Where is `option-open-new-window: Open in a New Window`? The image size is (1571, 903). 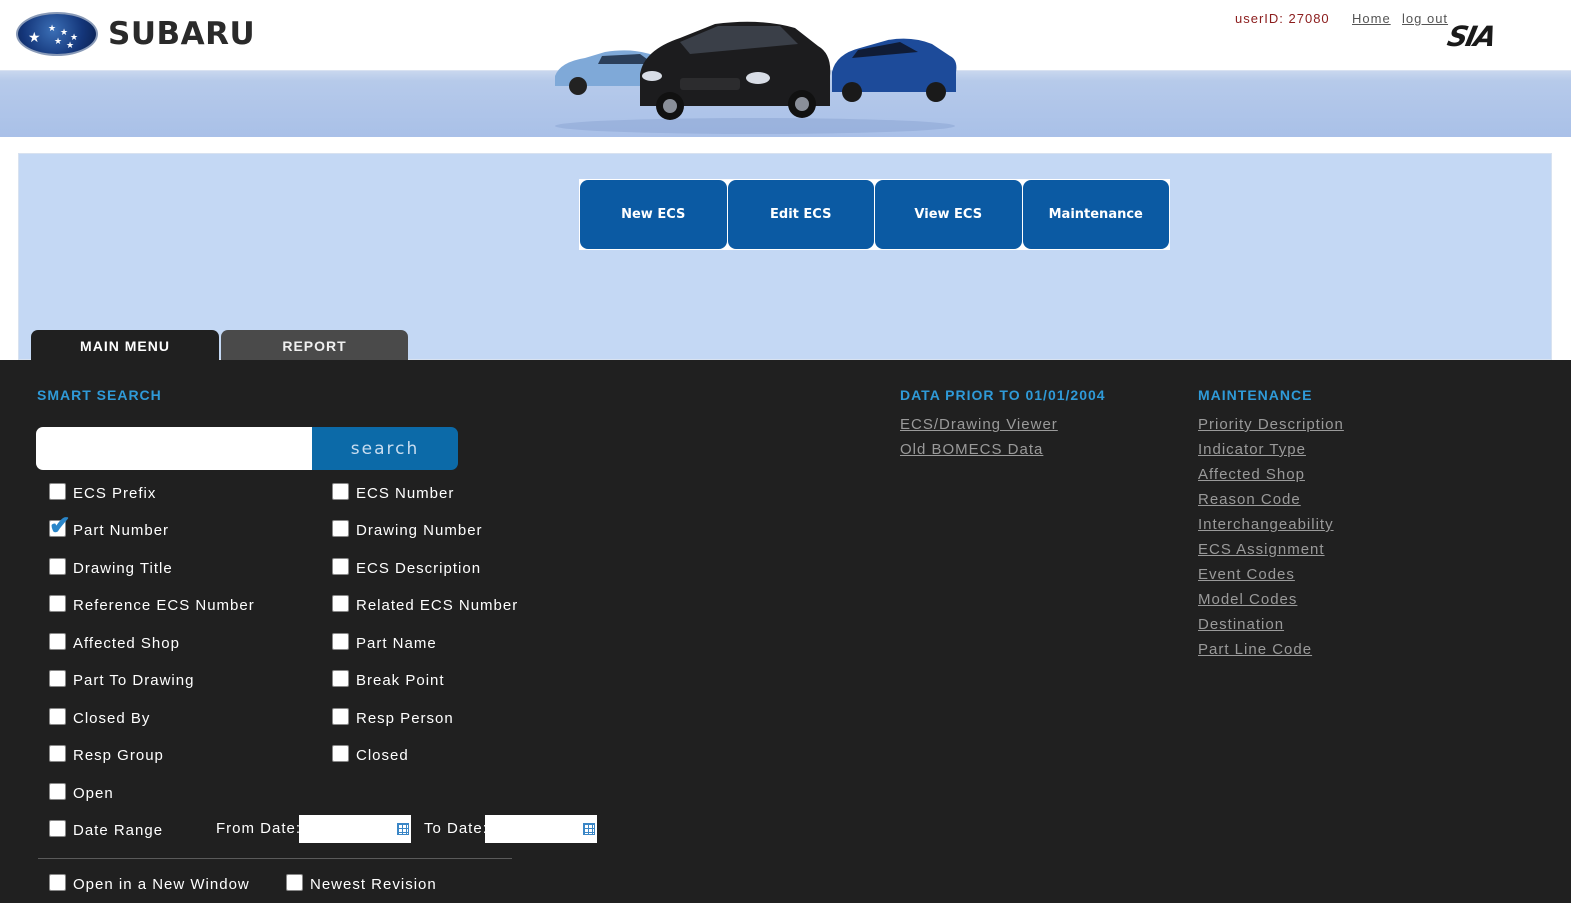
option-open-new-window: Open in a New Window is located at coordinates (149, 882).